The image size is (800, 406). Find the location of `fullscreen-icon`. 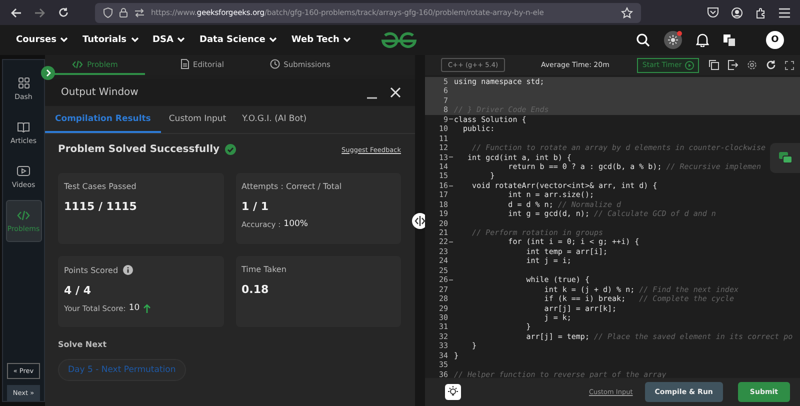

fullscreen-icon is located at coordinates (789, 65).